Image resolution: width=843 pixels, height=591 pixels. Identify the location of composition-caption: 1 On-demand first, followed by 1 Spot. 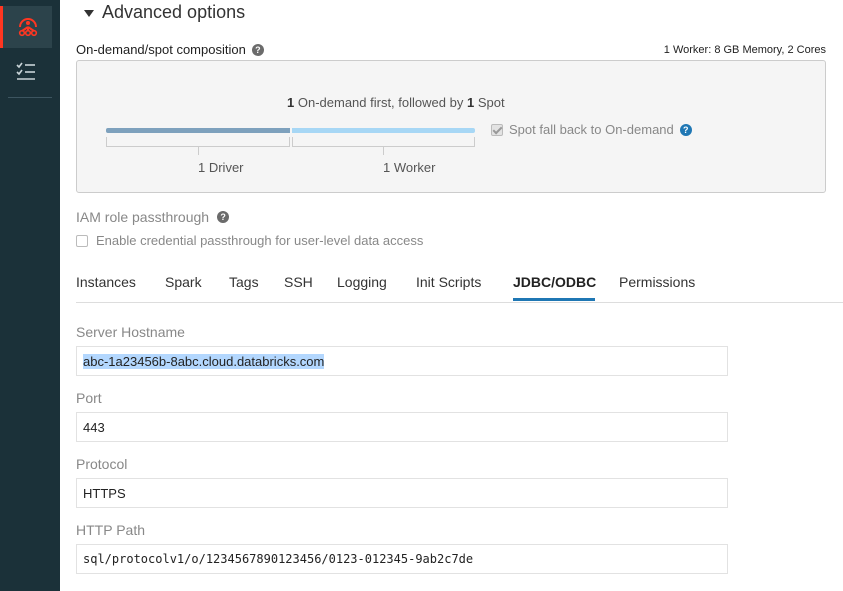
(396, 102).